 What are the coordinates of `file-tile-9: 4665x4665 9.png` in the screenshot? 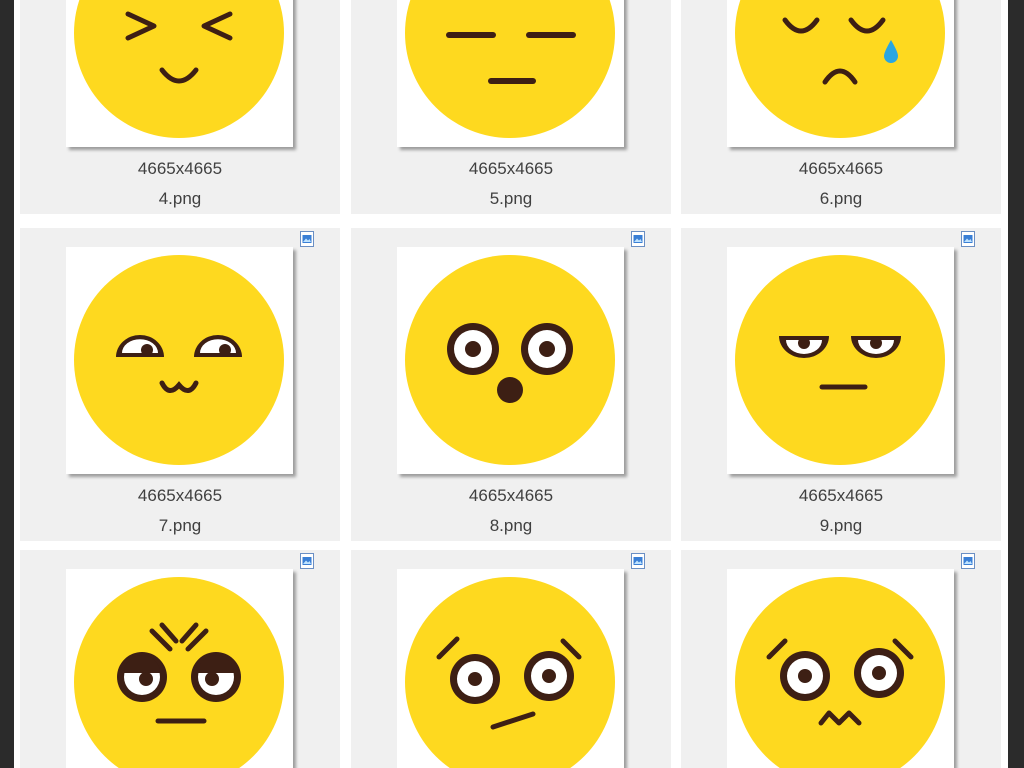 It's located at (841, 384).